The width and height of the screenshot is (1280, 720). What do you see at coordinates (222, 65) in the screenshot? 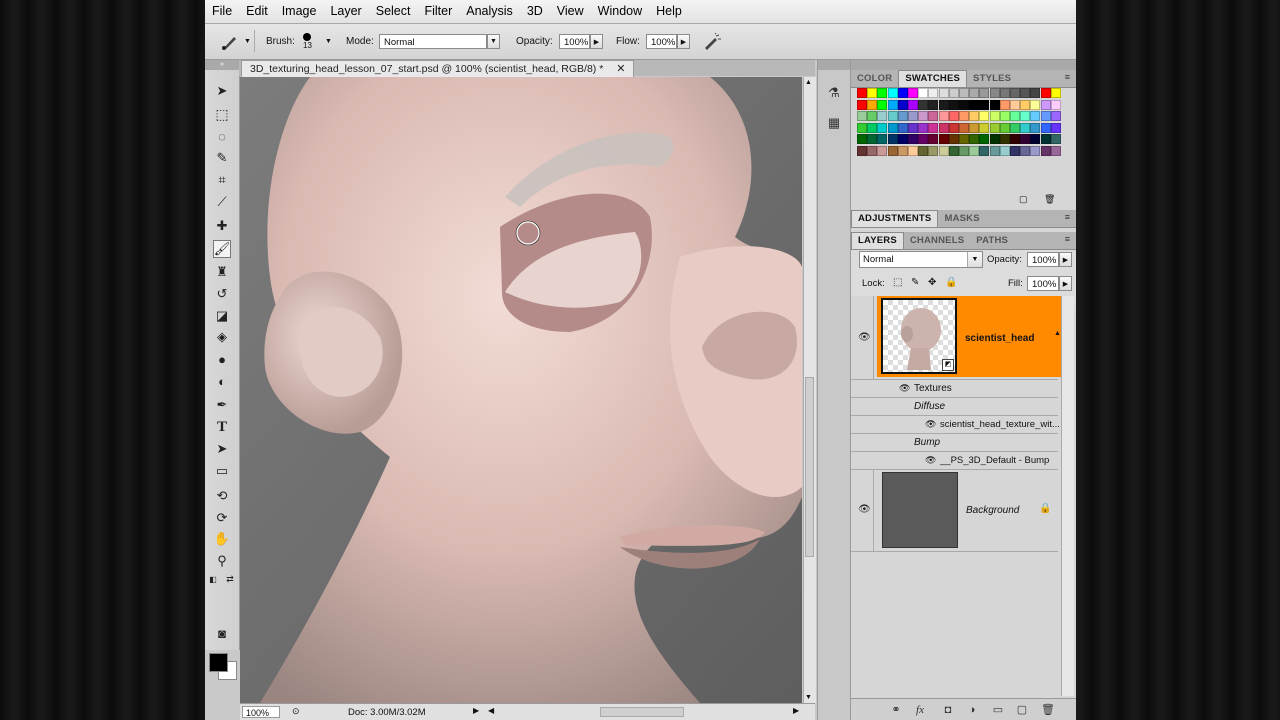
I see `collapse-icon: »` at bounding box center [222, 65].